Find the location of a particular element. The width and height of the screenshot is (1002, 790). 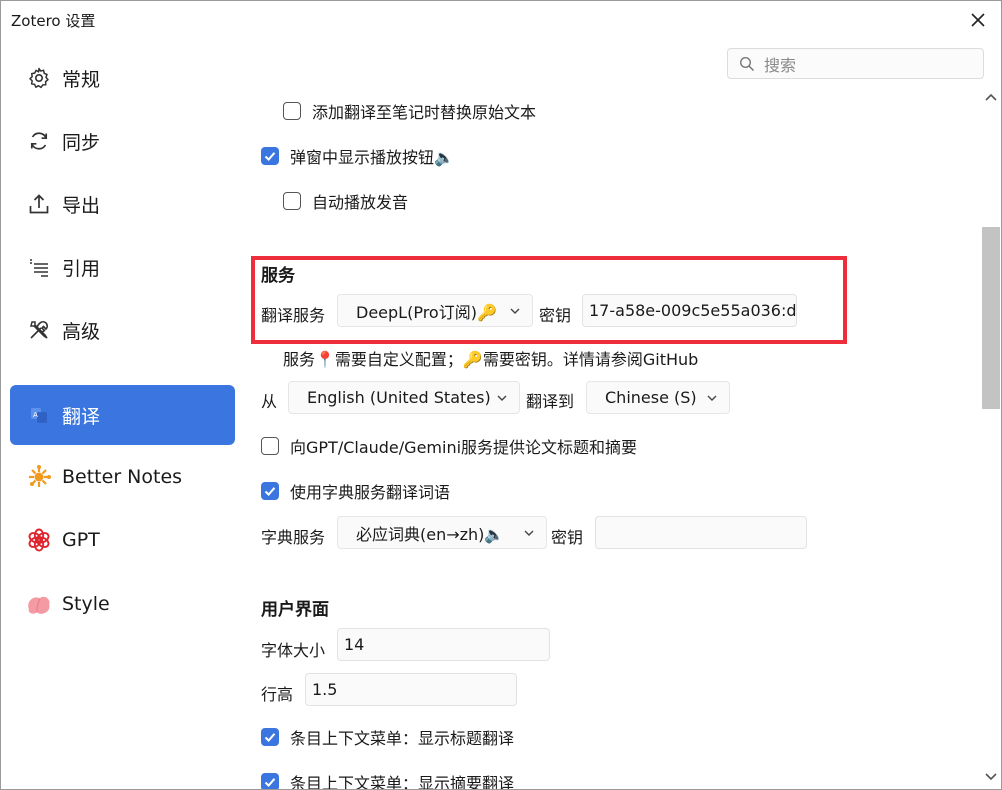

sidebar-item-label: 翻译 is located at coordinates (81, 416).